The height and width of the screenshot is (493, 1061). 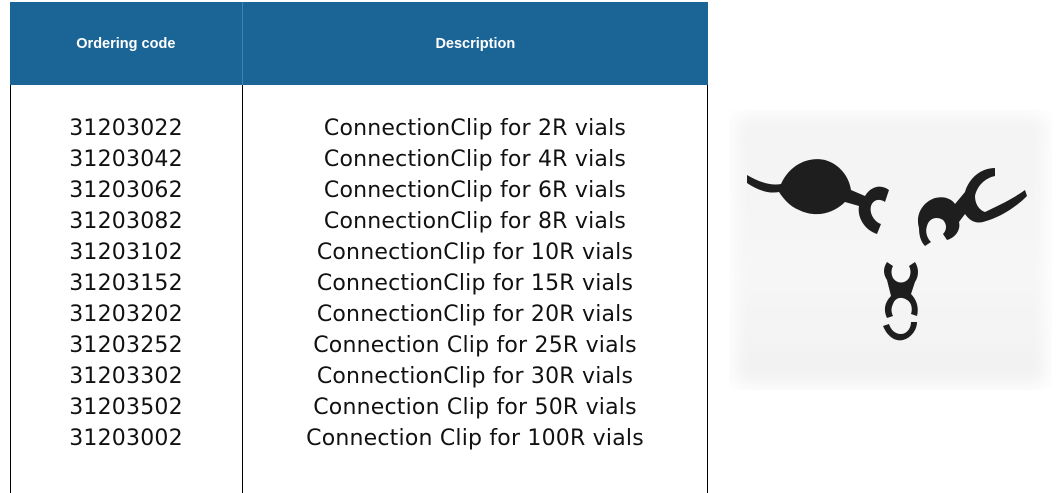 I want to click on description-cell: ConnectionClip for 8R vials, so click(x=475, y=221).